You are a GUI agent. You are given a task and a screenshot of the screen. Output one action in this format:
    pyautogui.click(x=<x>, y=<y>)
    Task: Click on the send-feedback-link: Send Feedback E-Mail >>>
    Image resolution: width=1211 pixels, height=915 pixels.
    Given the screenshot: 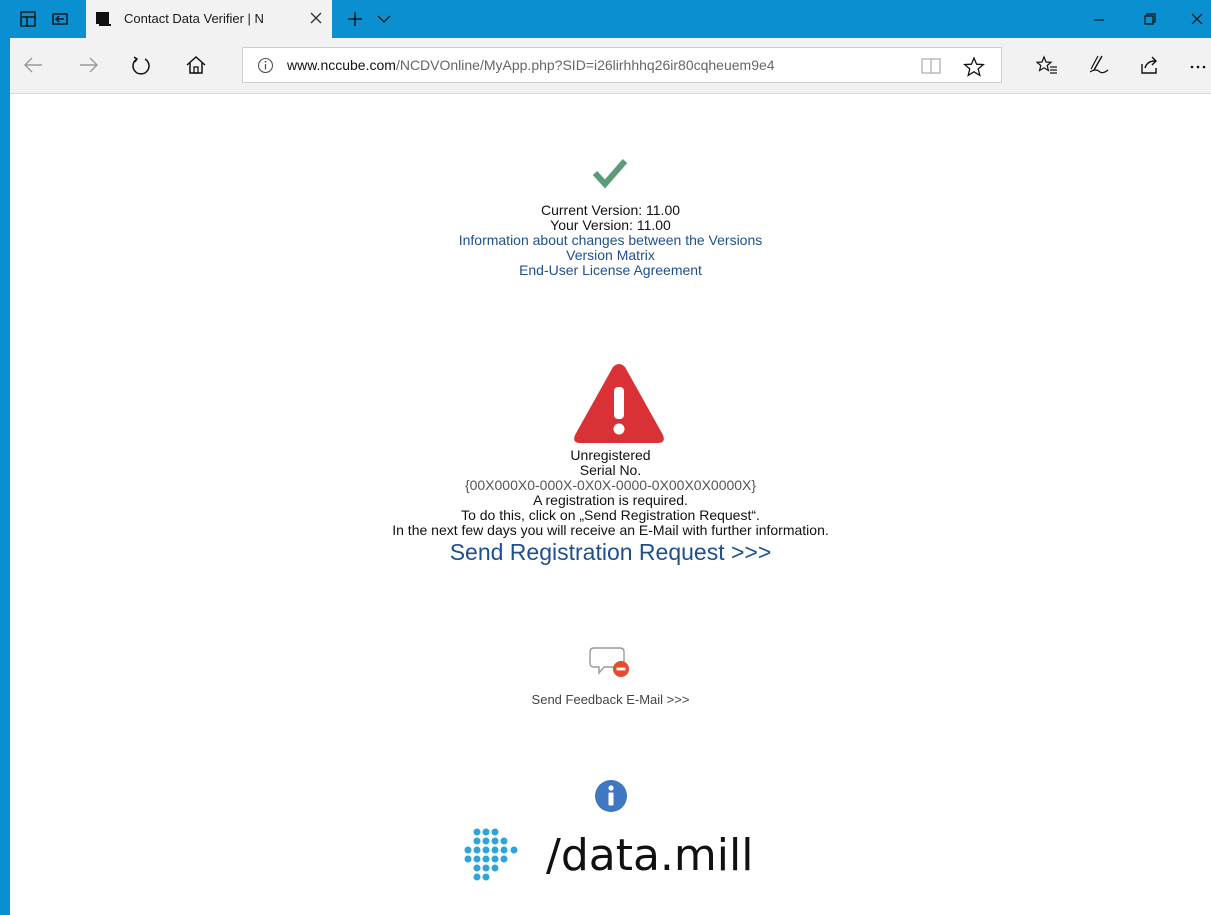 What is the action you would take?
    pyautogui.click(x=611, y=699)
    